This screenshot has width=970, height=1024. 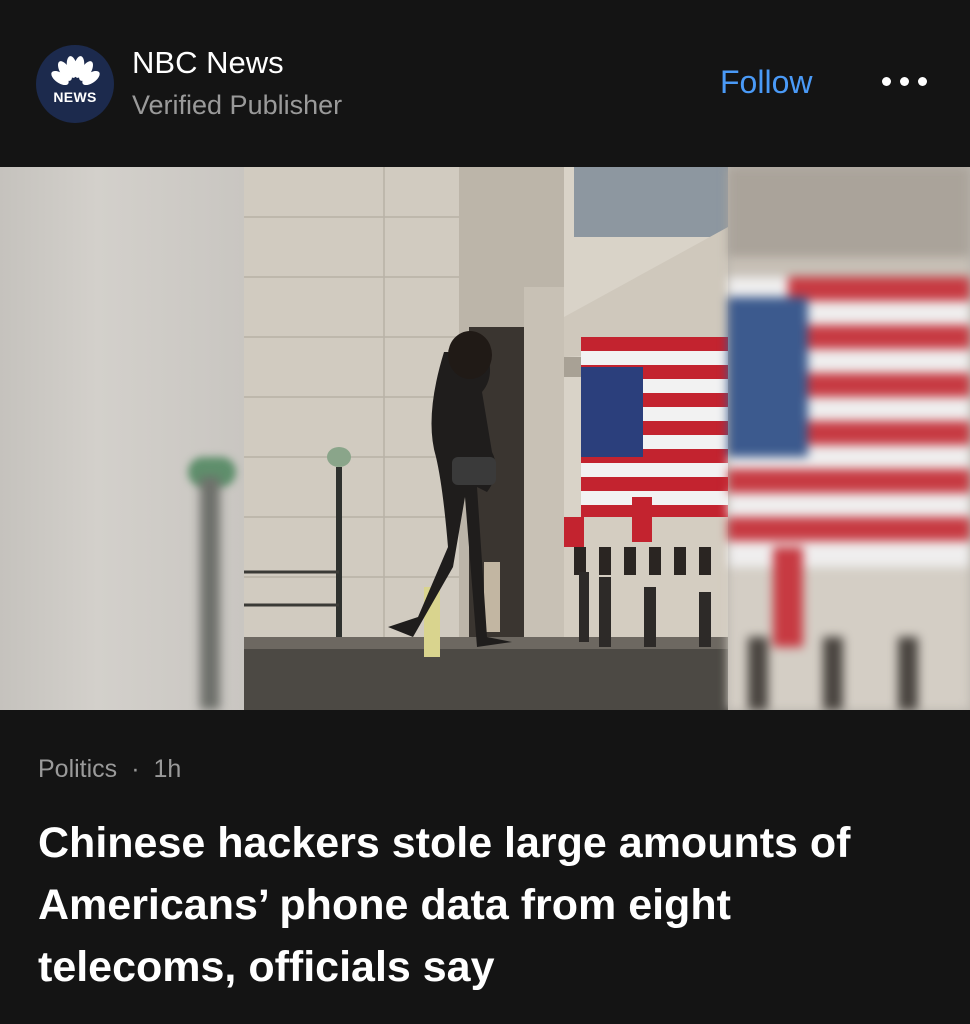 I want to click on publisher-name: NBC News, so click(x=208, y=63).